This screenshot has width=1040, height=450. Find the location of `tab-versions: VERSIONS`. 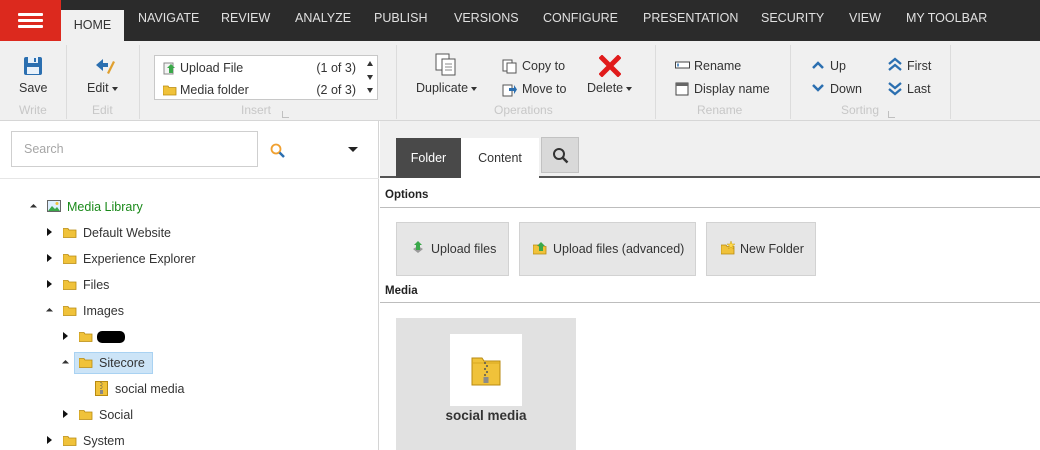

tab-versions: VERSIONS is located at coordinates (486, 18).